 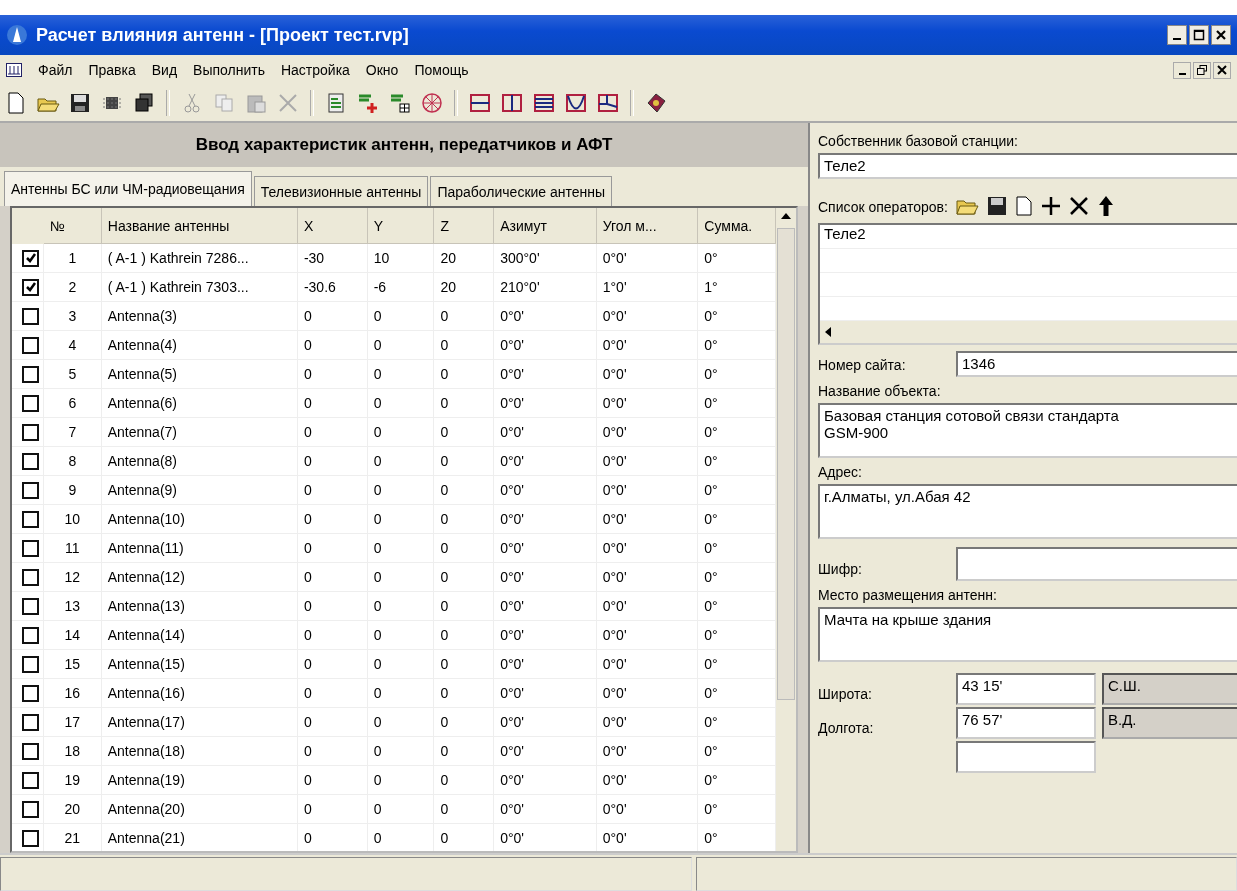 What do you see at coordinates (1050, 206) in the screenshot?
I see `plus-icon` at bounding box center [1050, 206].